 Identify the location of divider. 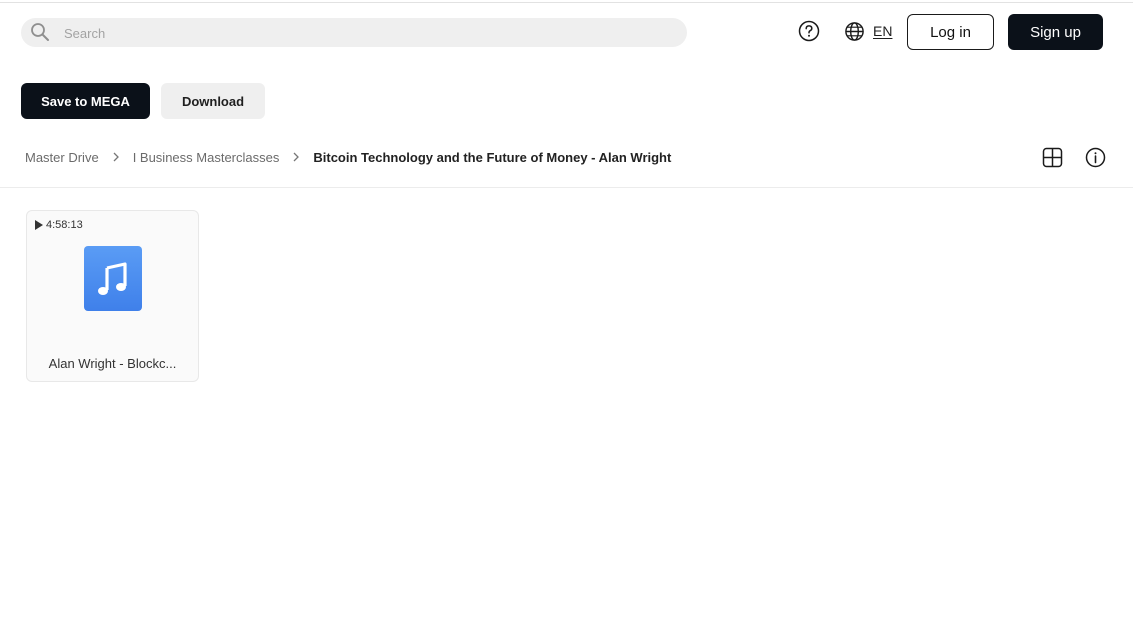
(566, 187).